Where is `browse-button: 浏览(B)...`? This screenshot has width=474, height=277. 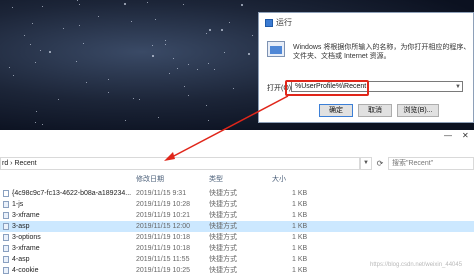
browse-button: 浏览(B)... is located at coordinates (418, 110).